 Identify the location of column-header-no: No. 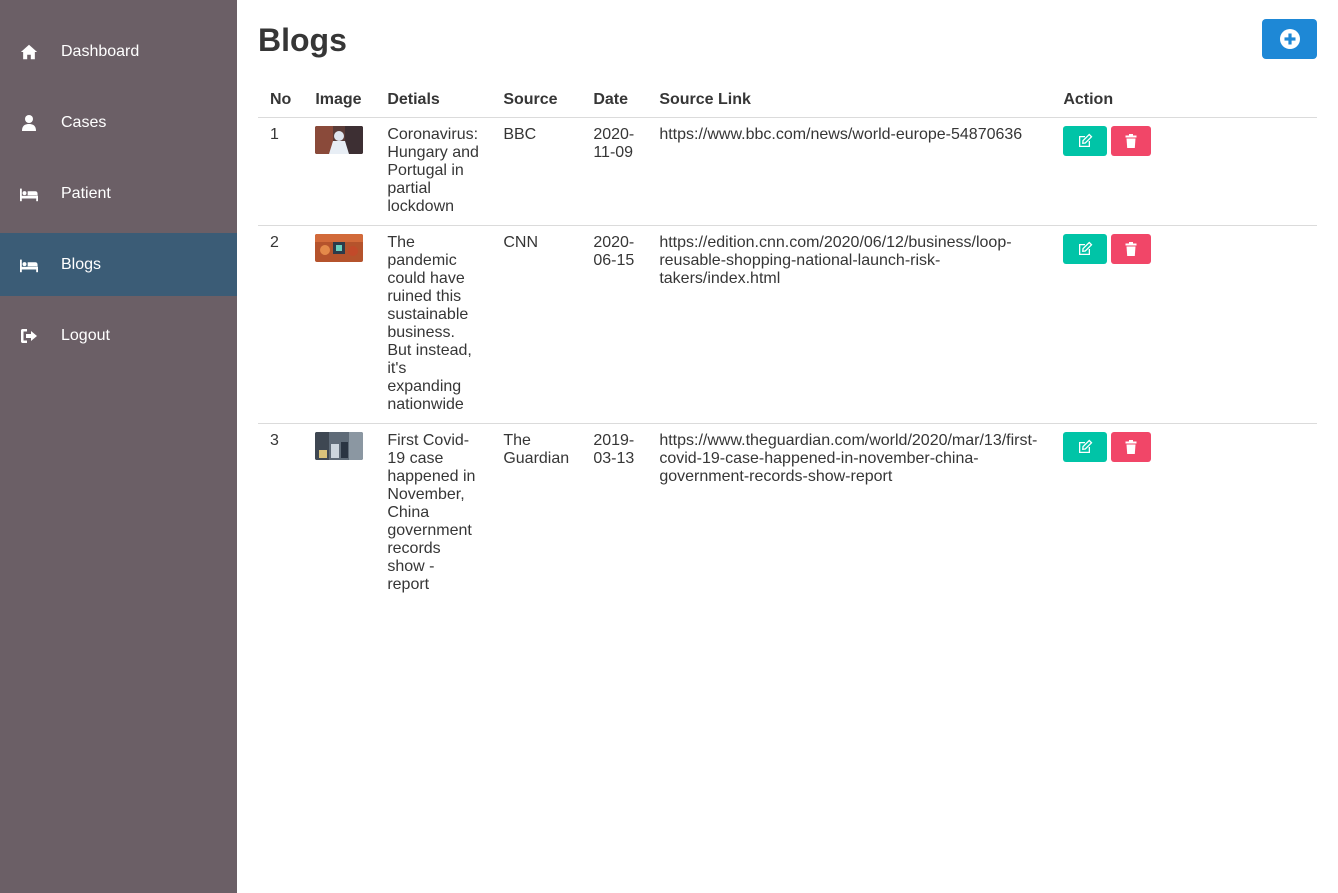
(281, 101).